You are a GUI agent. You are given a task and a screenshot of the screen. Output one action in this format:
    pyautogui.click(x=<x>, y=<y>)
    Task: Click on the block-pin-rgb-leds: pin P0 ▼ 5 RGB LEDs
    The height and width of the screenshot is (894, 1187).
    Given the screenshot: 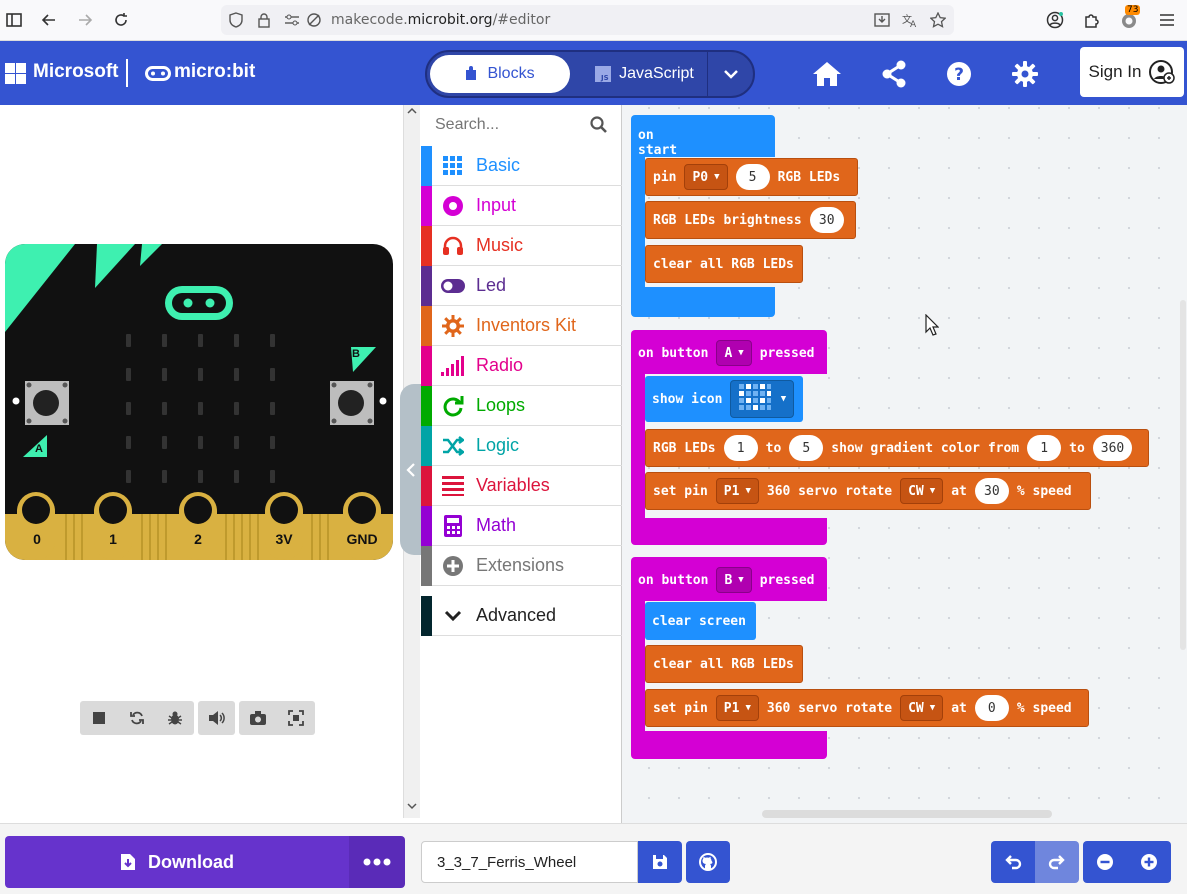 What is the action you would take?
    pyautogui.click(x=751, y=177)
    